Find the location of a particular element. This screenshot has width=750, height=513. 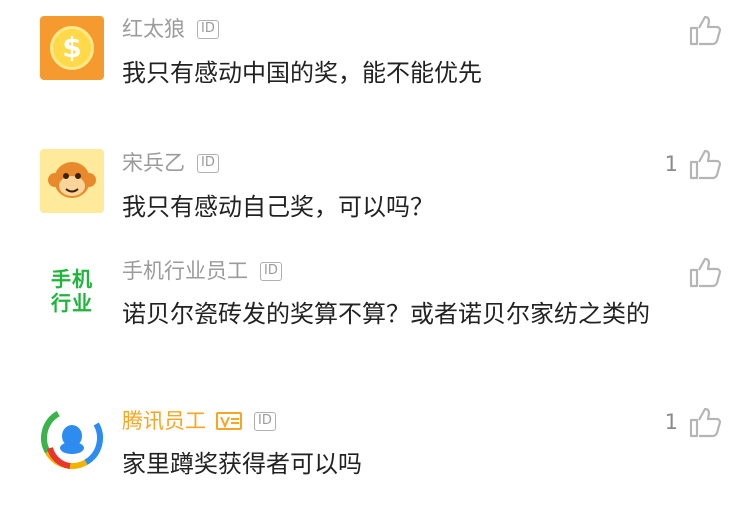

username: 宋兵乙 ID is located at coordinates (170, 163).